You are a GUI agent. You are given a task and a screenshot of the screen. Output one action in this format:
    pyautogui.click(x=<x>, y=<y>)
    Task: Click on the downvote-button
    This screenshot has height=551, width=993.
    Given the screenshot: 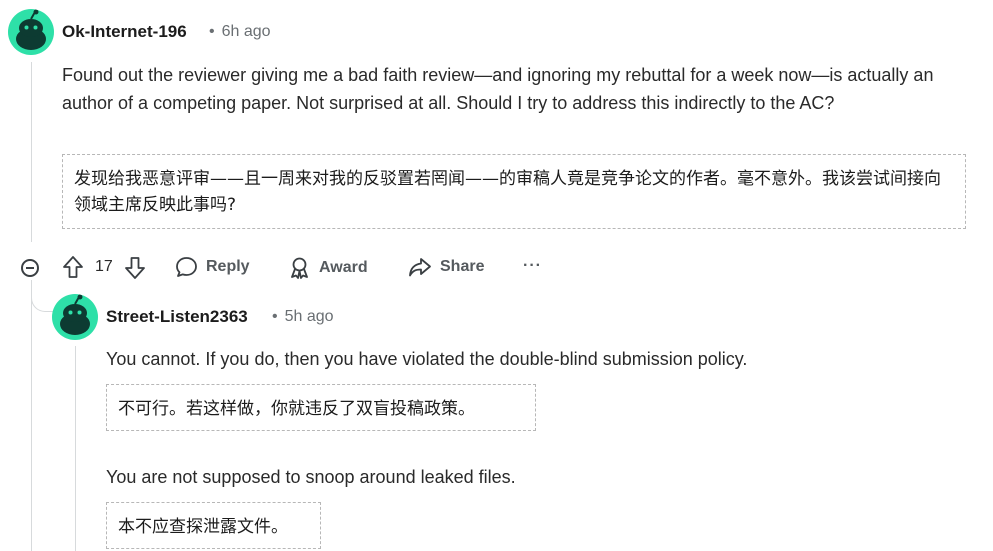 What is the action you would take?
    pyautogui.click(x=135, y=270)
    